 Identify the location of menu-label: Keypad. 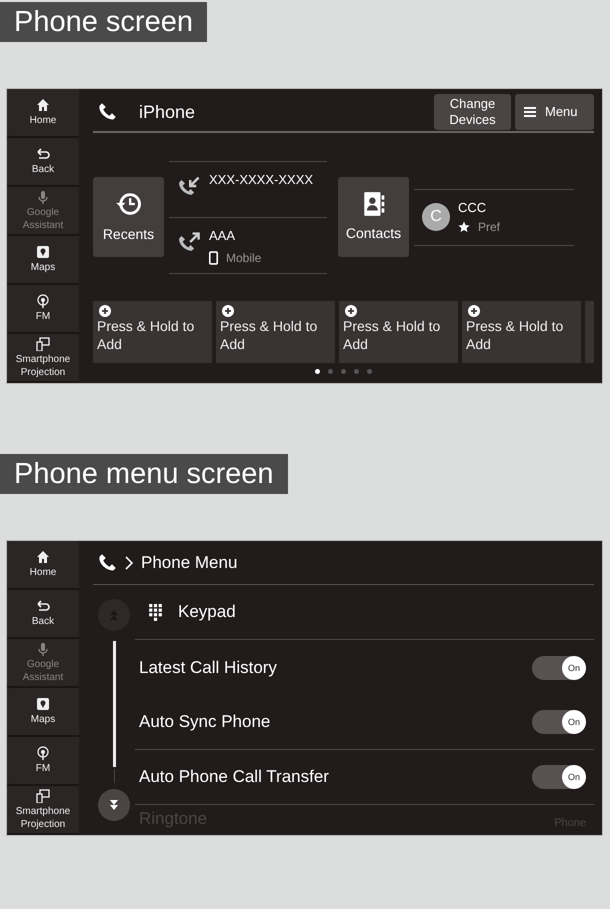
(207, 612).